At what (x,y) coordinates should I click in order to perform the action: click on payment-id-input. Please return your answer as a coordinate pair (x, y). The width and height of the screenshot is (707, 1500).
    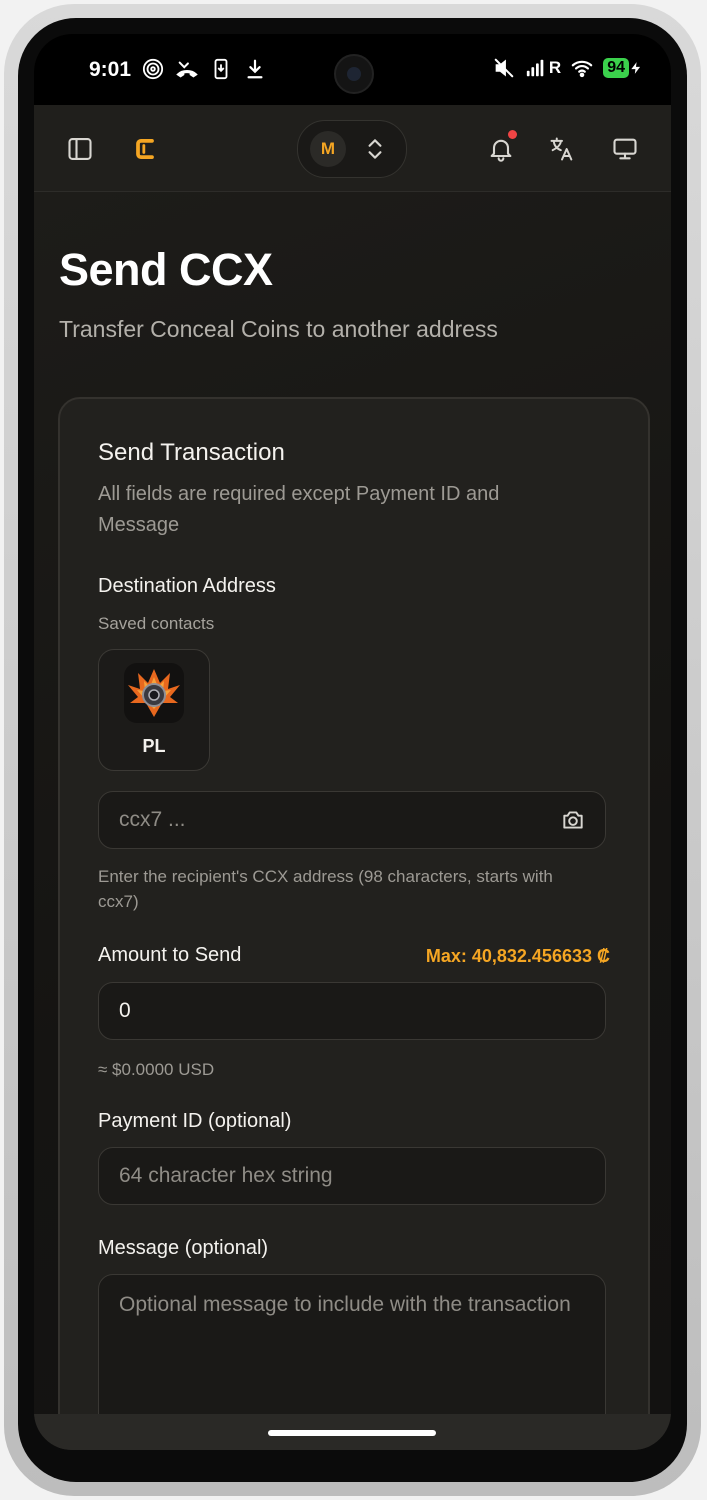
    Looking at the image, I should click on (352, 1176).